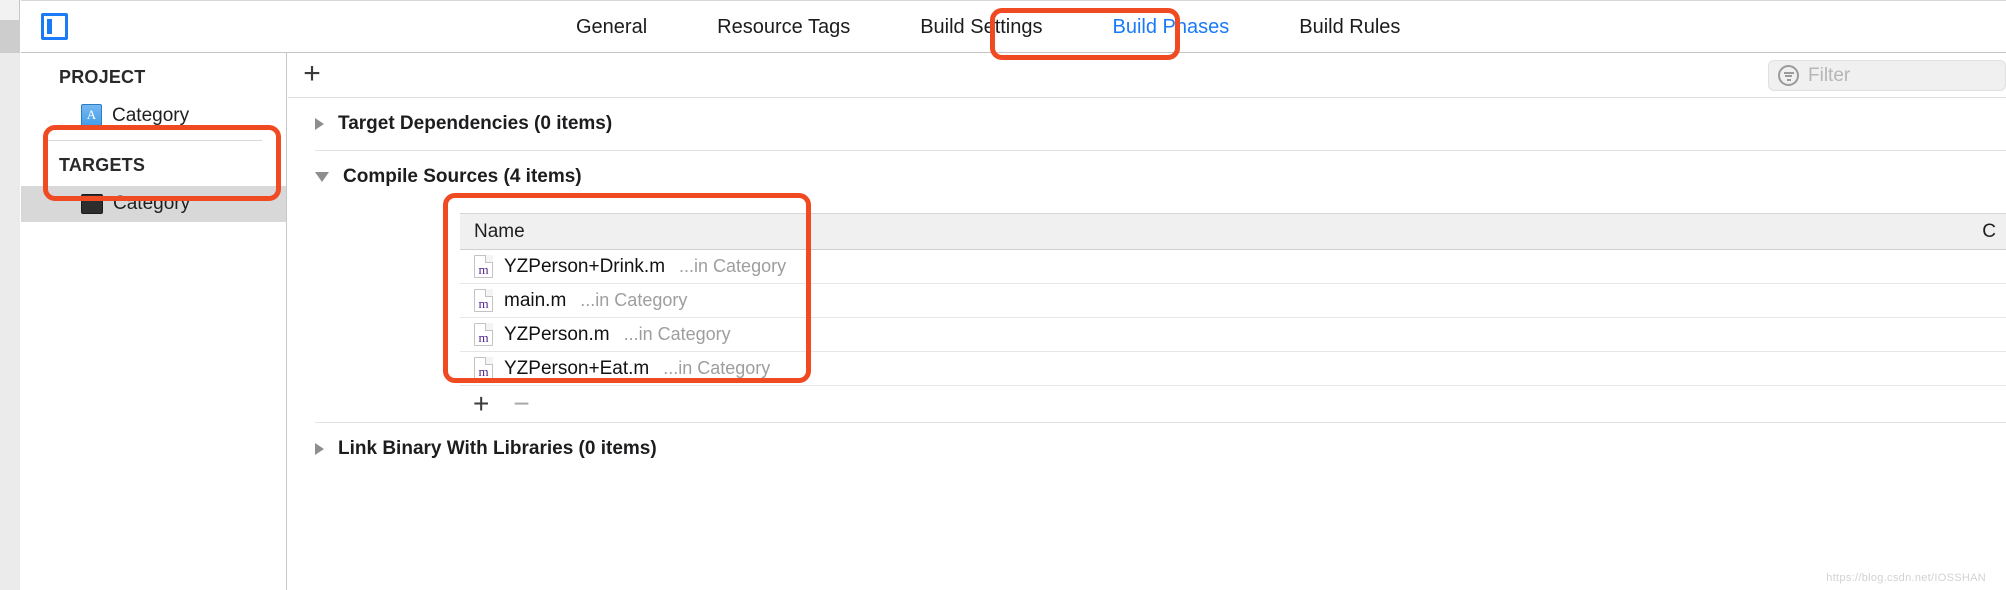  What do you see at coordinates (1147, 449) in the screenshot?
I see `phase-row-link-binary: Link Binary With Libraries (0 items)` at bounding box center [1147, 449].